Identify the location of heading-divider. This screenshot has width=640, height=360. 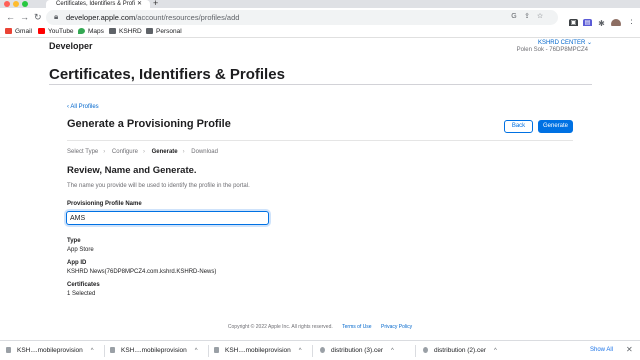
(320, 140).